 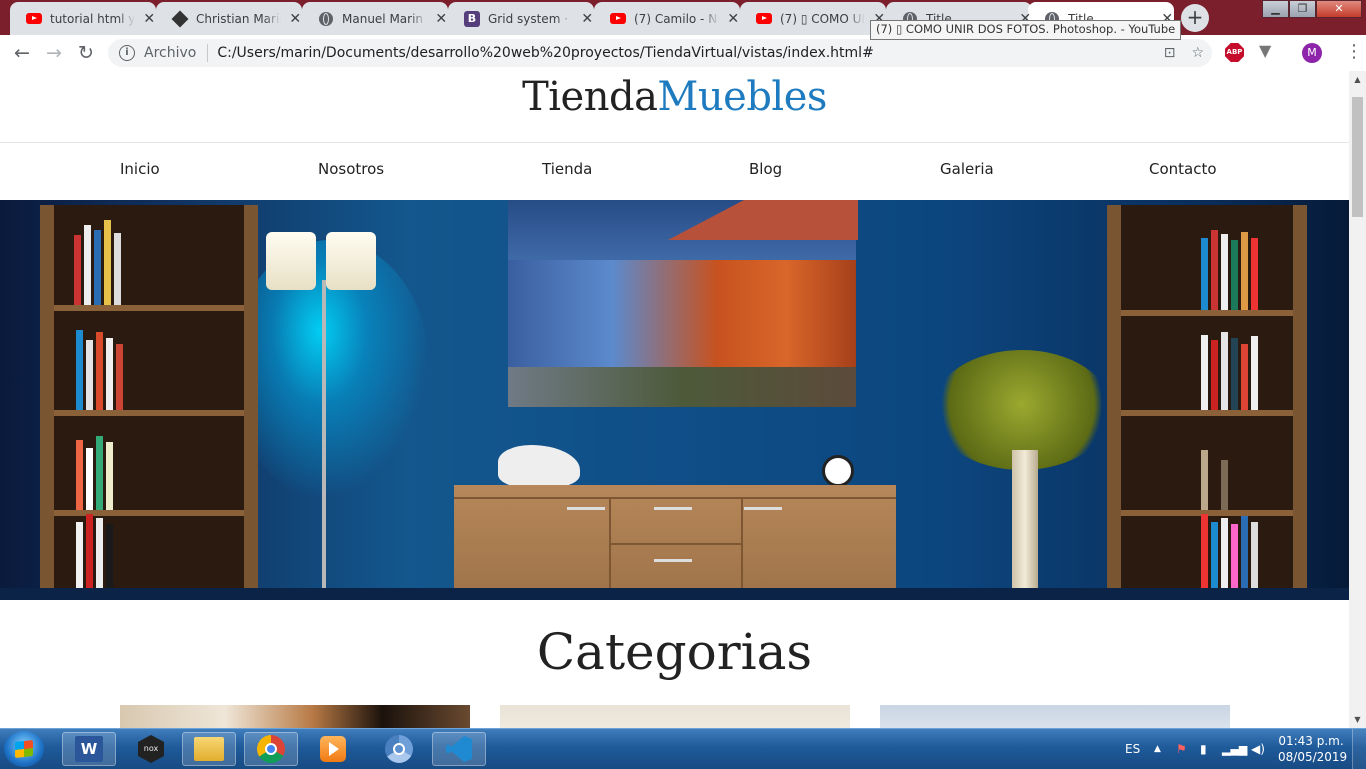 What do you see at coordinates (54, 53) in the screenshot?
I see `forward-arrow-icon: →` at bounding box center [54, 53].